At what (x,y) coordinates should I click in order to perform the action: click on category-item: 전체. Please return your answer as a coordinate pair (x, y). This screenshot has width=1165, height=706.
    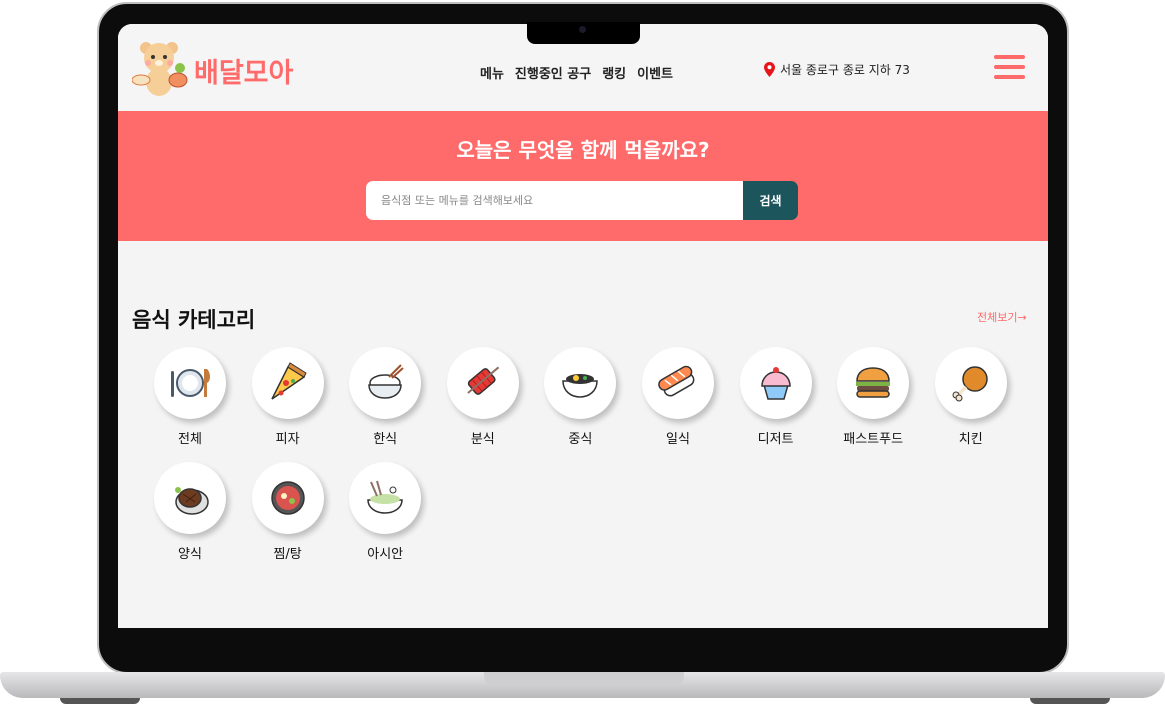
    Looking at the image, I should click on (190, 397).